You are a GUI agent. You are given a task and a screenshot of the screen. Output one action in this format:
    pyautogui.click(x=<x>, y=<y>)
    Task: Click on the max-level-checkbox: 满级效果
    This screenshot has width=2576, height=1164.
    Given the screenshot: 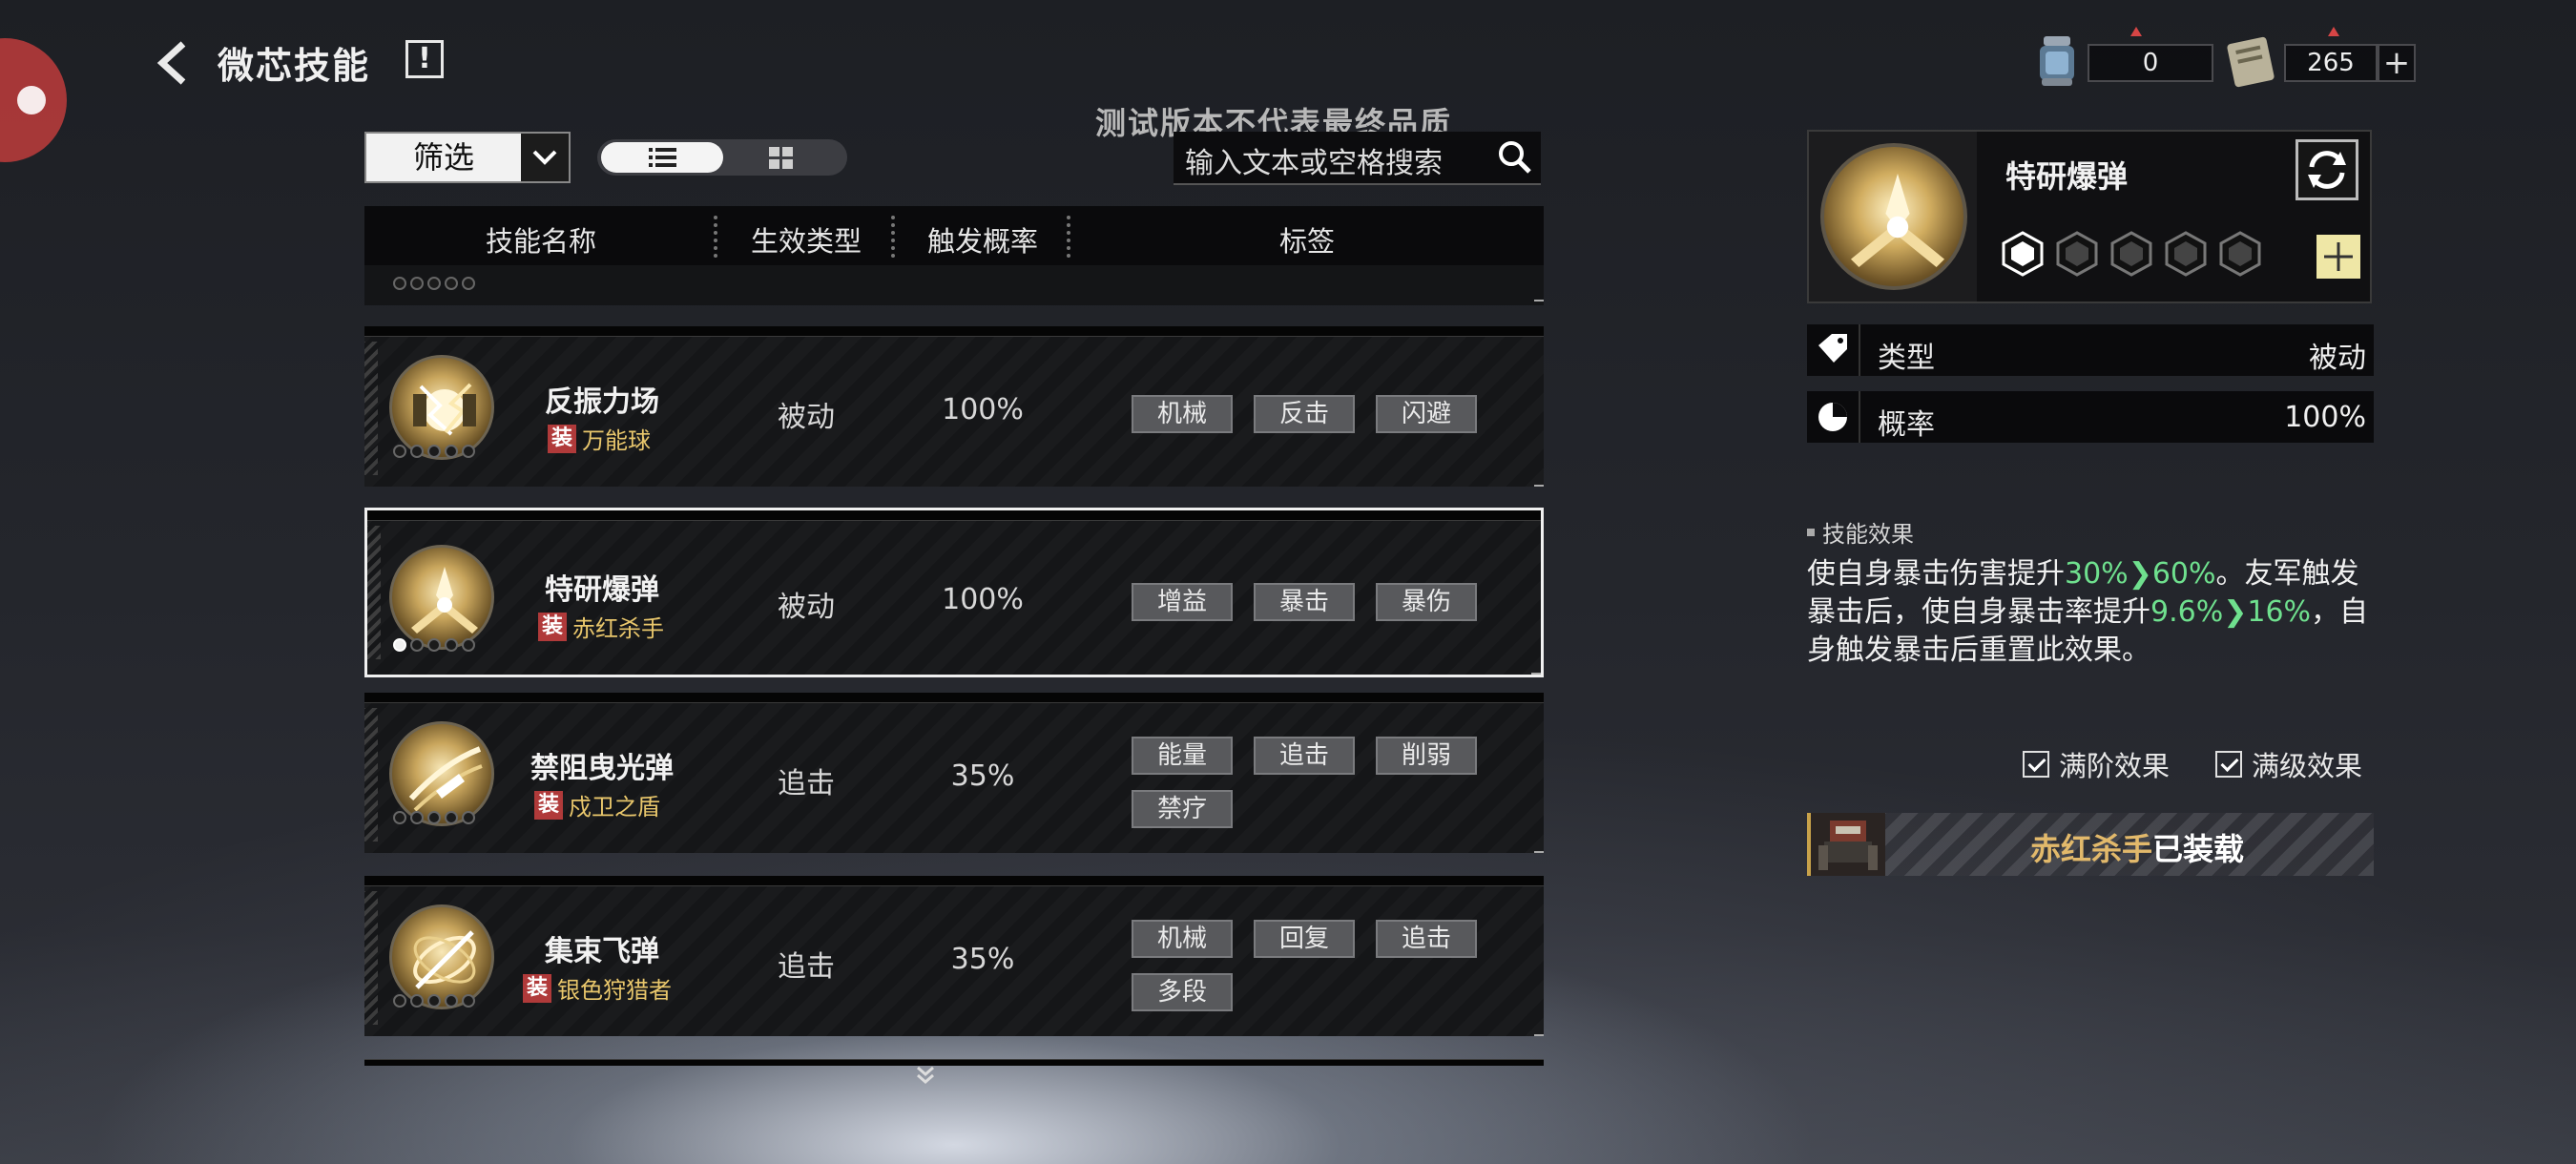 What is the action you would take?
    pyautogui.click(x=2288, y=764)
    